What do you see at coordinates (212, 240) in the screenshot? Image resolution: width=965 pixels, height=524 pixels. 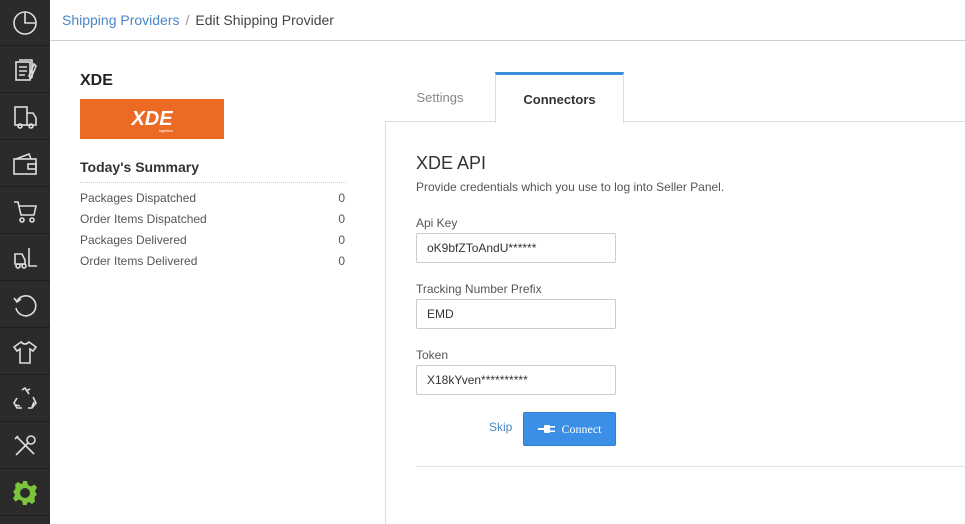 I see `summary-row: Packages Delivered 0` at bounding box center [212, 240].